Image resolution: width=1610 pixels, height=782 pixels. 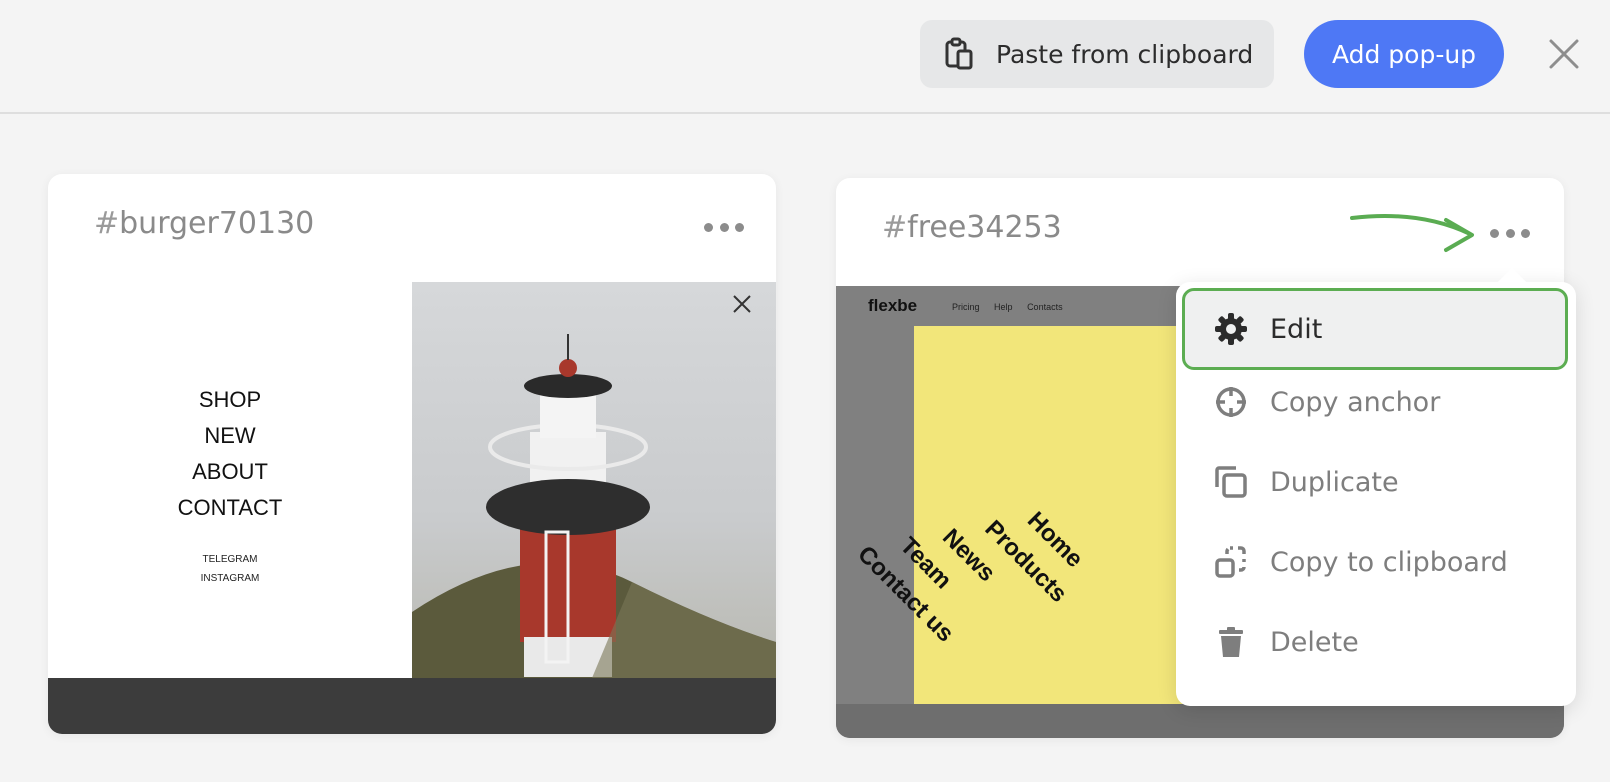 What do you see at coordinates (972, 227) in the screenshot?
I see `popup-anchor: #free34253` at bounding box center [972, 227].